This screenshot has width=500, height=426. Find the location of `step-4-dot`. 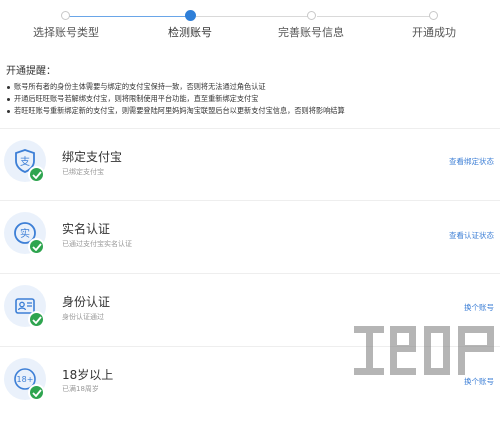

step-4-dot is located at coordinates (433, 15).